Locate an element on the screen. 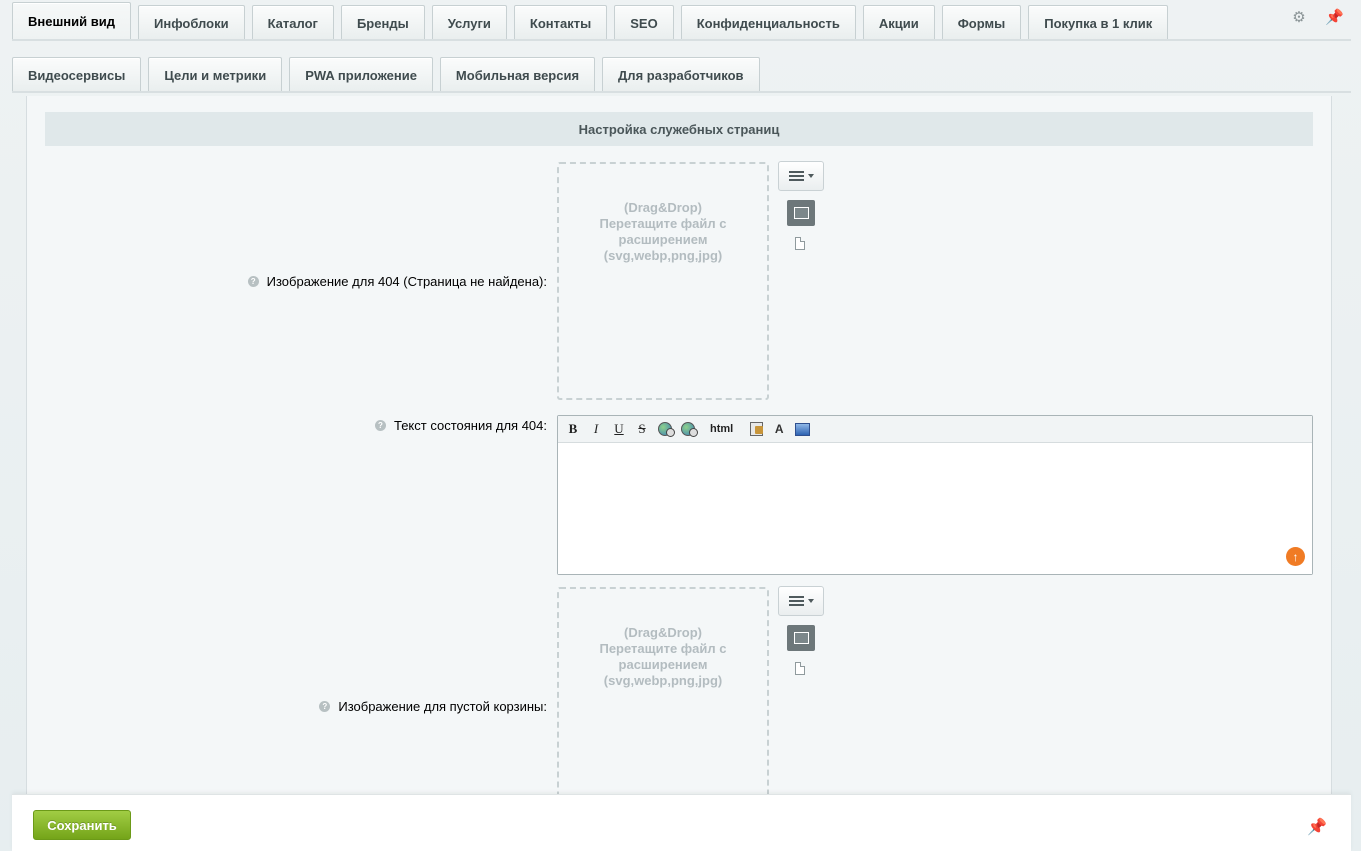  tab-brands: Бренды is located at coordinates (382, 22).